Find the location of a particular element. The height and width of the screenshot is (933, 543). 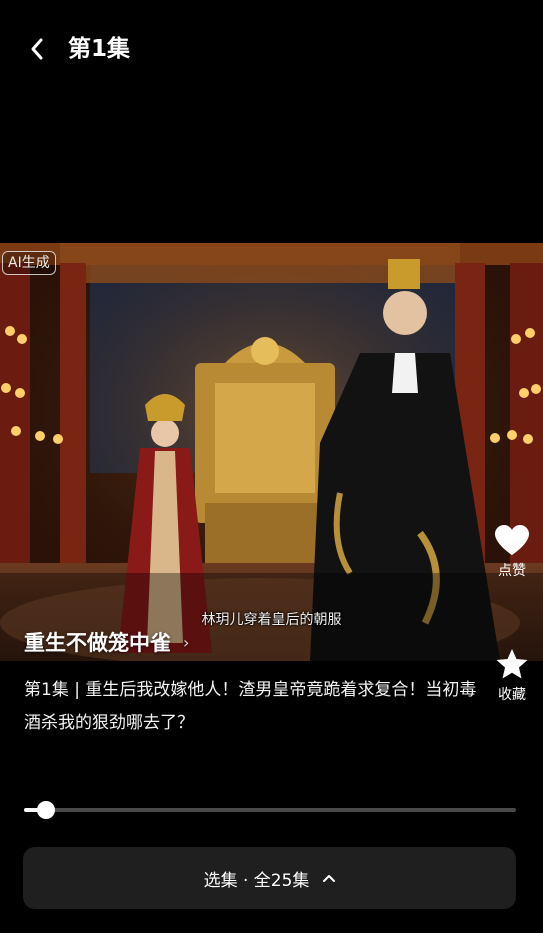

favorite-button: 收藏 is located at coordinates (512, 676).